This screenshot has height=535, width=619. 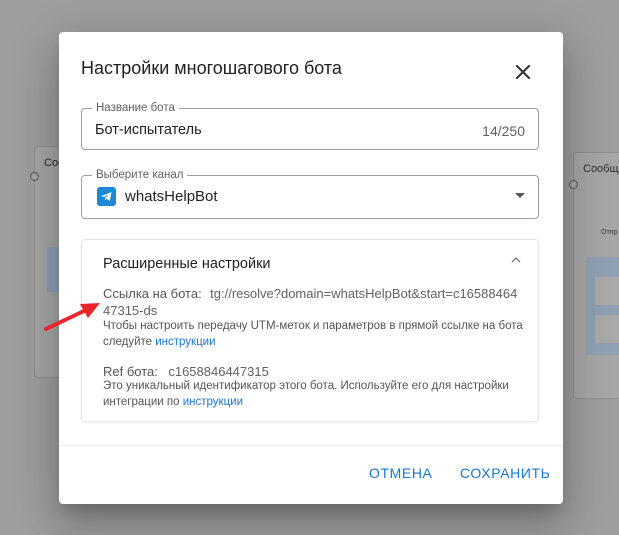 I want to click on ref-value: c1658846447315, so click(x=218, y=371).